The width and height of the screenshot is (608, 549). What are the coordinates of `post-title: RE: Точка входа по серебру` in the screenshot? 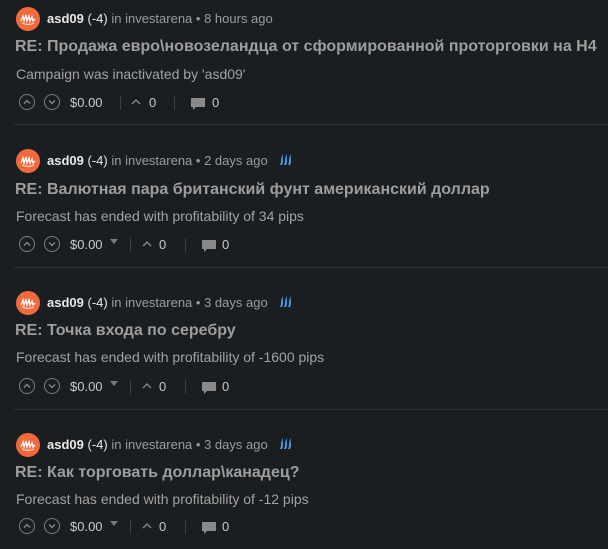 It's located at (125, 331).